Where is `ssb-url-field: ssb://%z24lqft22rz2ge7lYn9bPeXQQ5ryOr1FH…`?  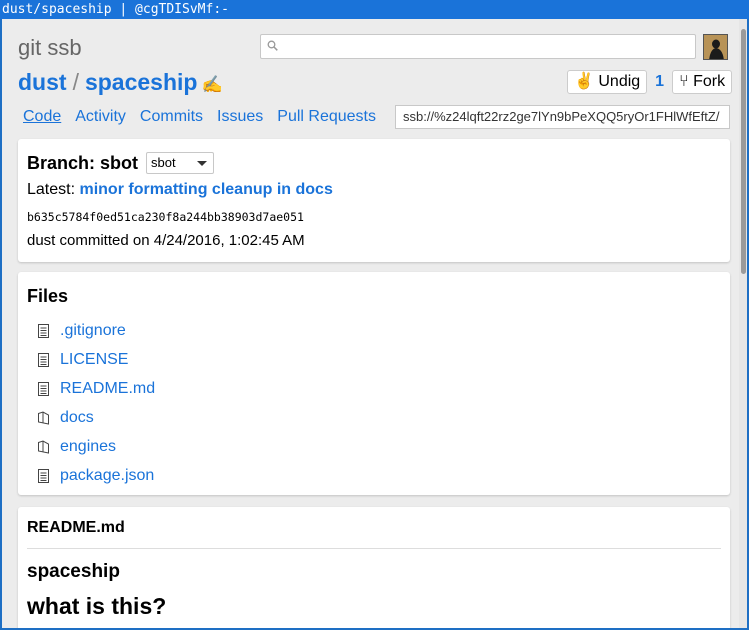 ssb-url-field: ssb://%z24lqft22rz2ge7lYn9bPeXQQ5ryOr1FH… is located at coordinates (562, 117).